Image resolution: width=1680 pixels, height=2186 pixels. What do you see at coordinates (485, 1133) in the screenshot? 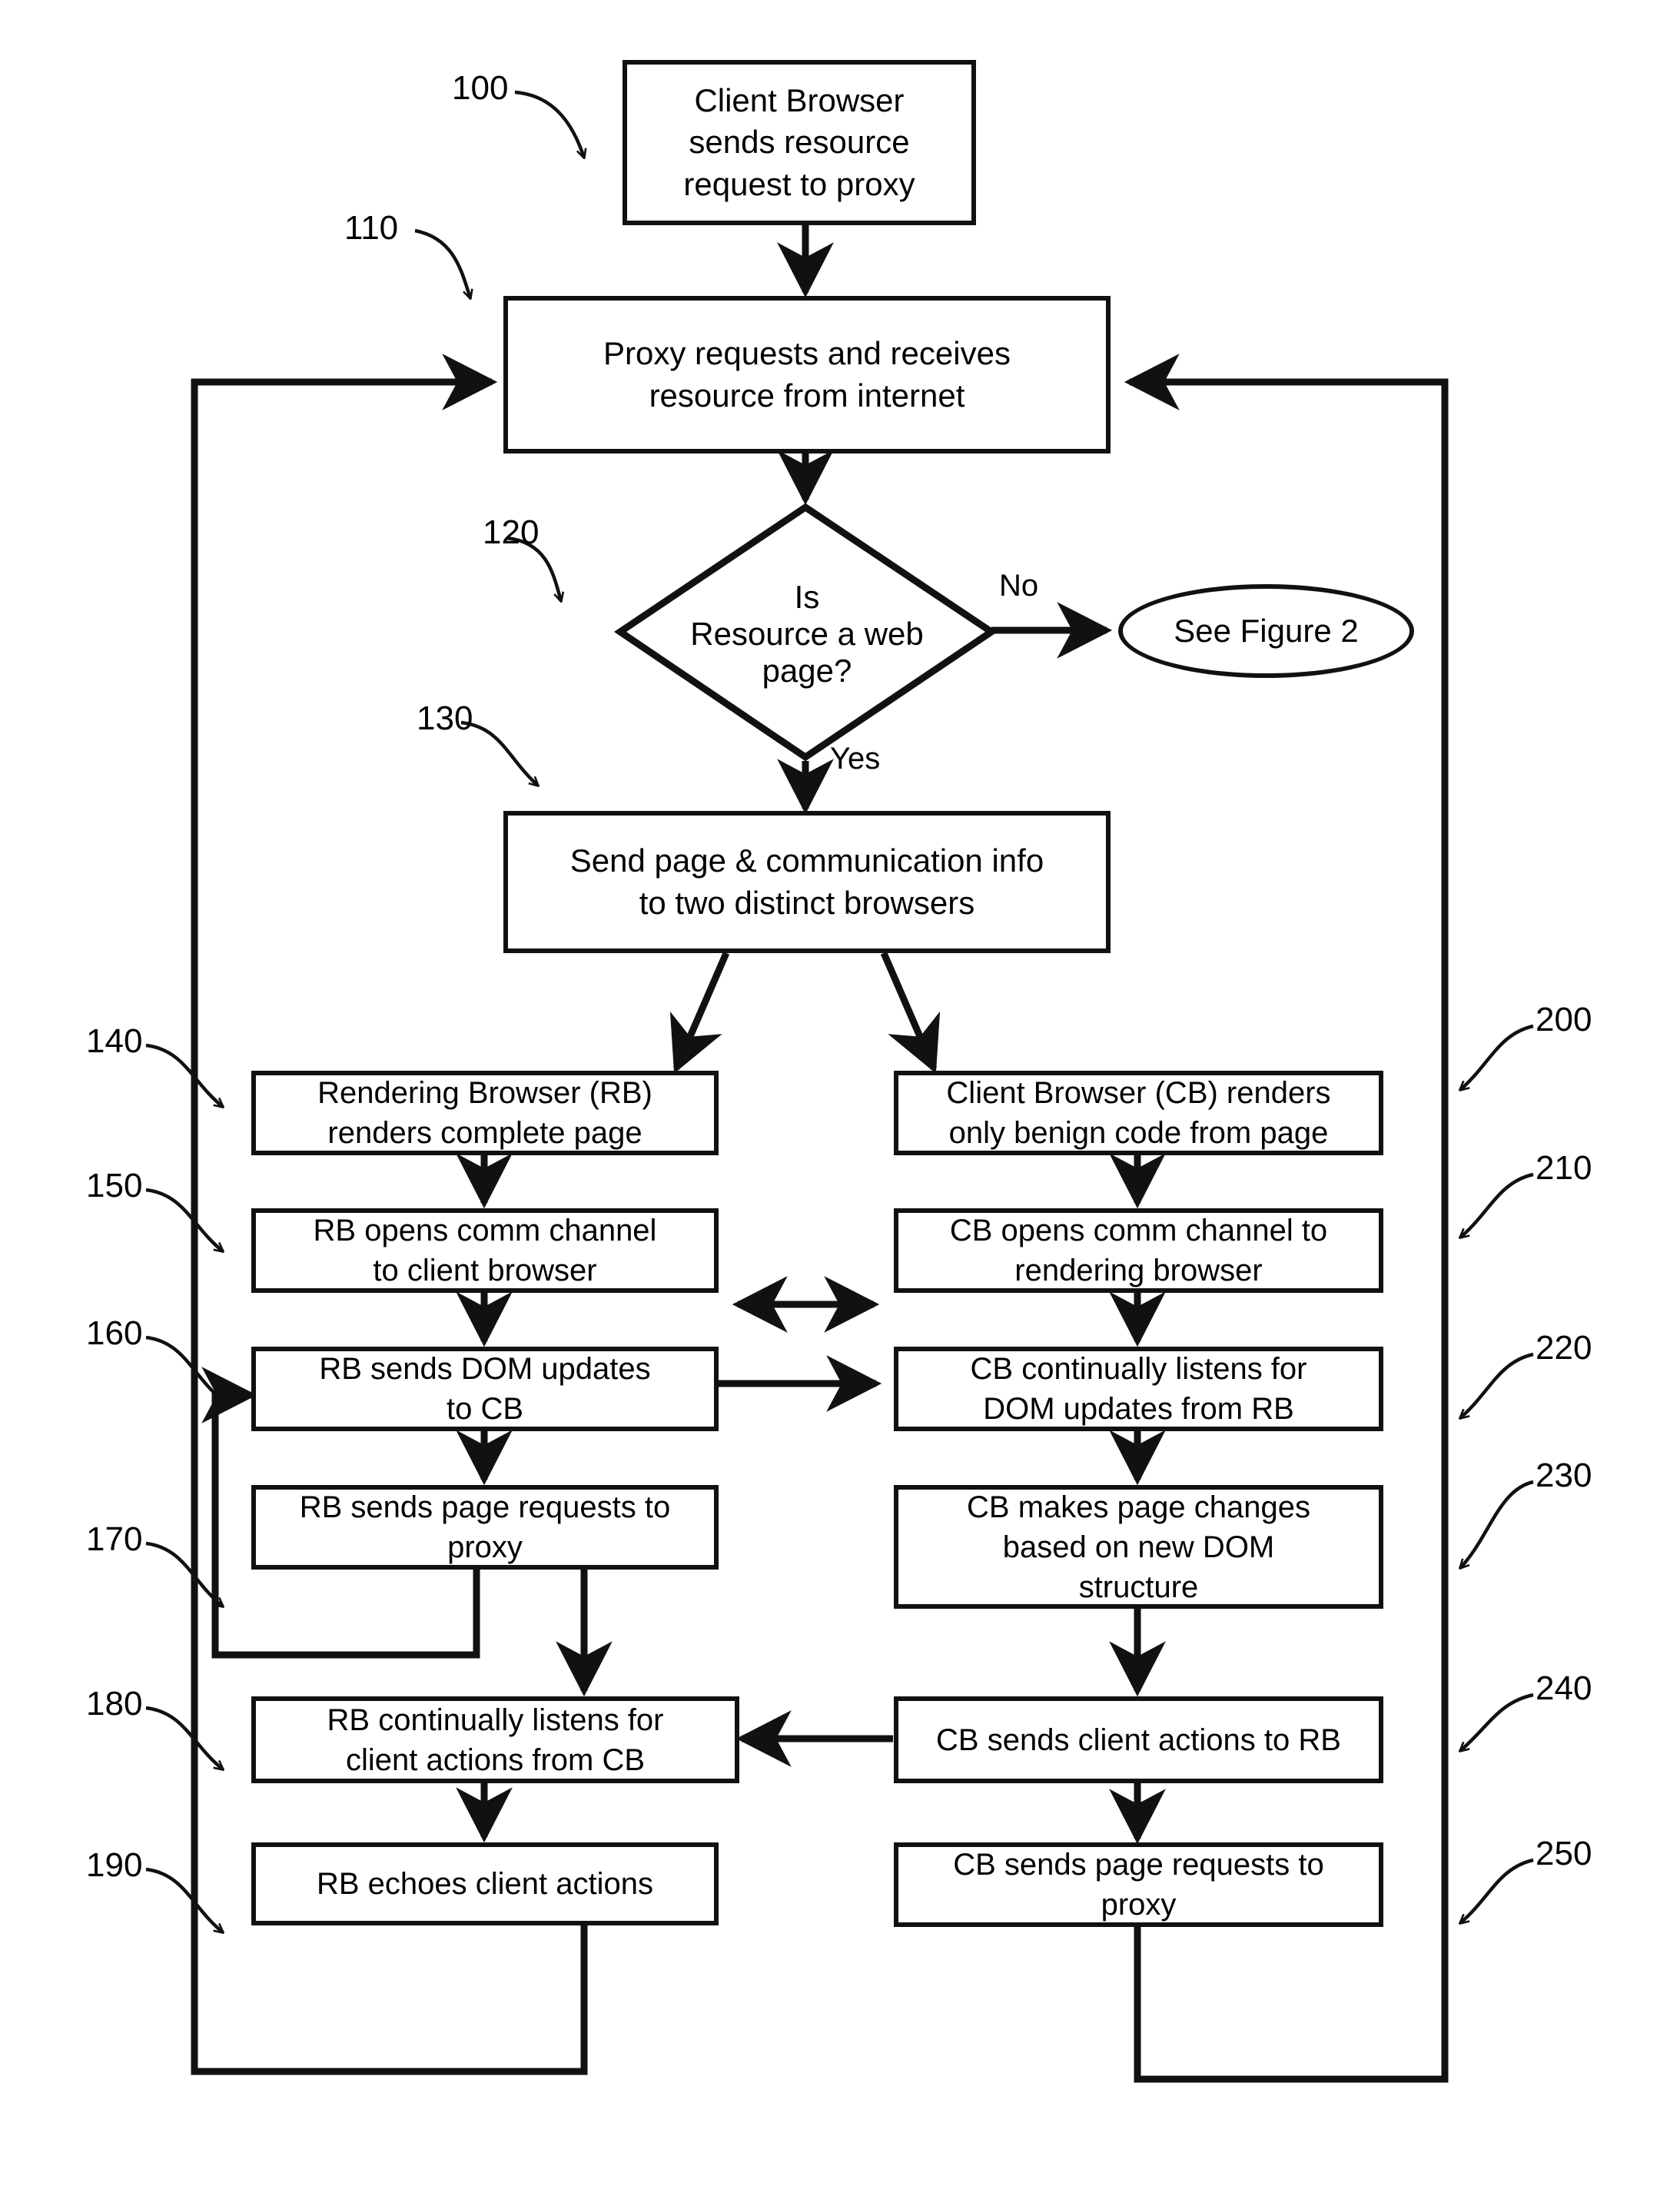
I see `box140-line2: renders complete page` at bounding box center [485, 1133].